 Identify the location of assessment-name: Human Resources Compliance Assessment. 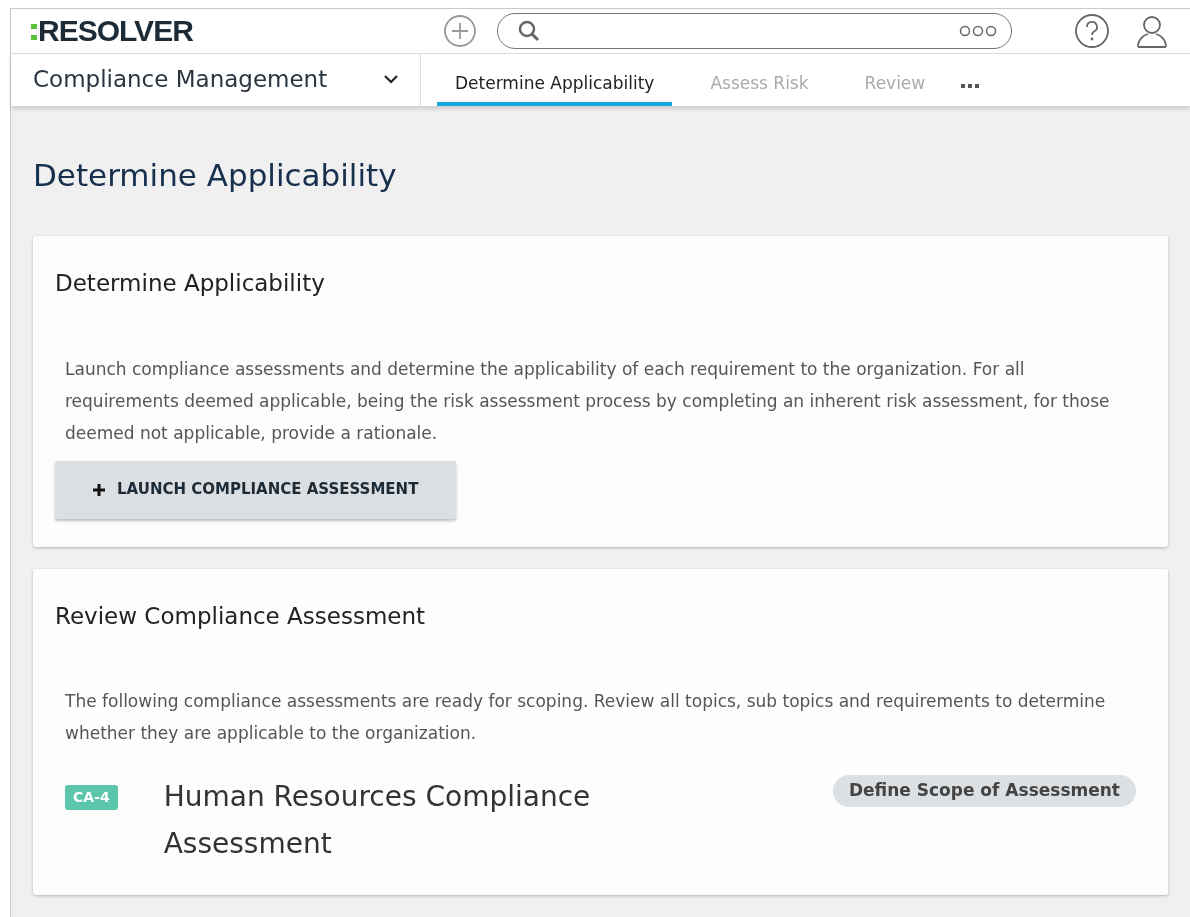
(393, 820).